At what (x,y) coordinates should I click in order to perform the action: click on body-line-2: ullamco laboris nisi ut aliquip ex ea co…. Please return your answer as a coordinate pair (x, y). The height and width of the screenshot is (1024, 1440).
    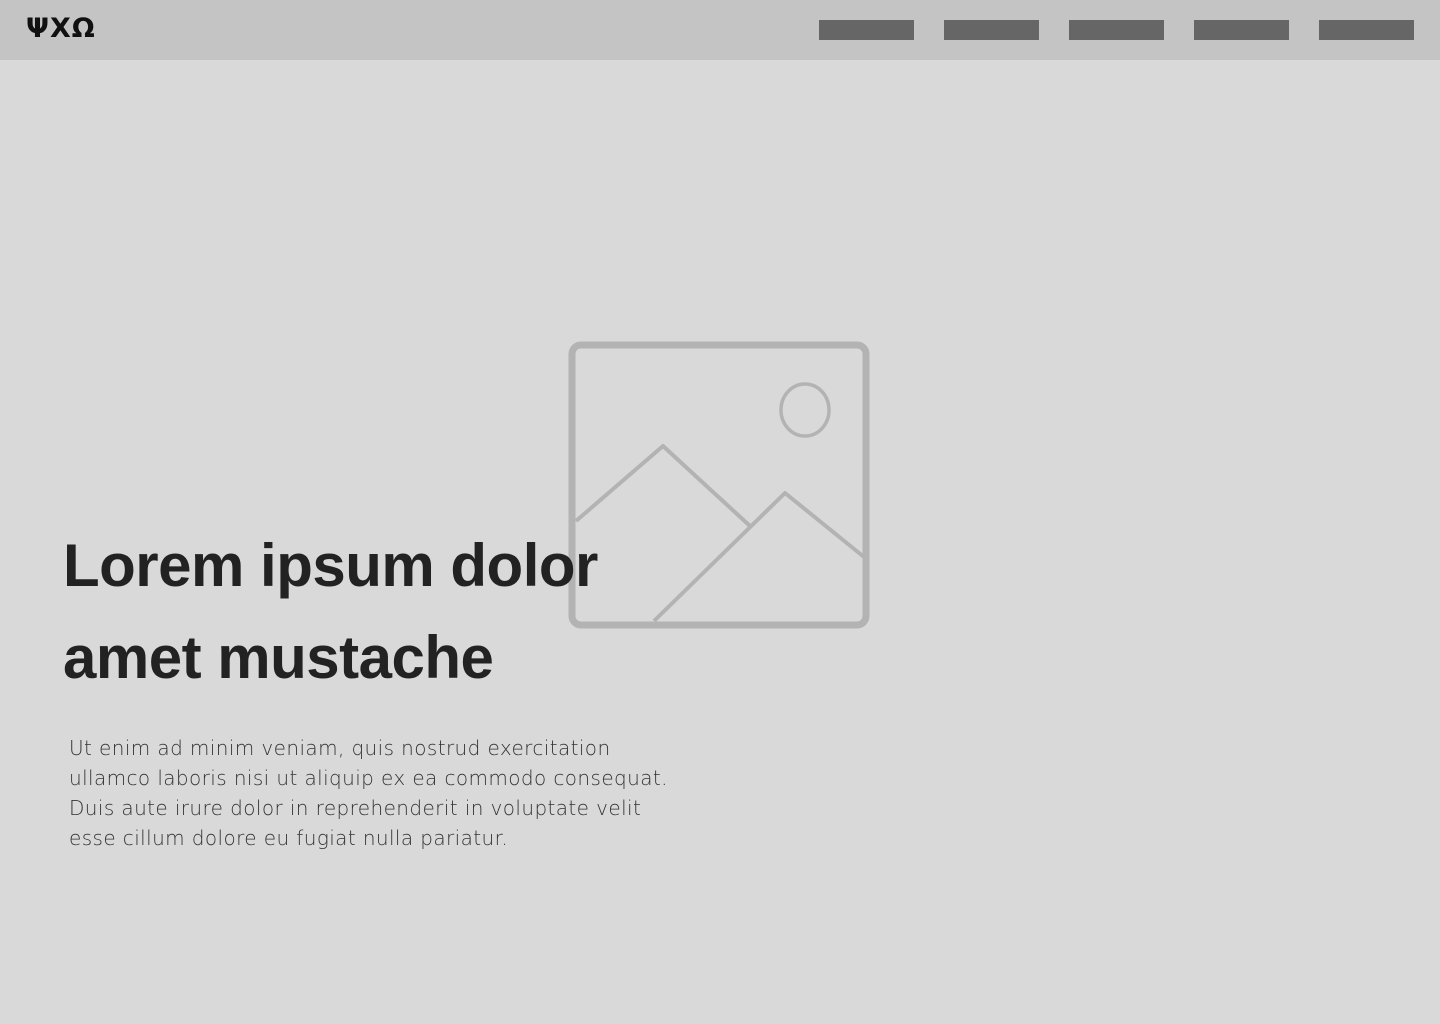
    Looking at the image, I should click on (368, 778).